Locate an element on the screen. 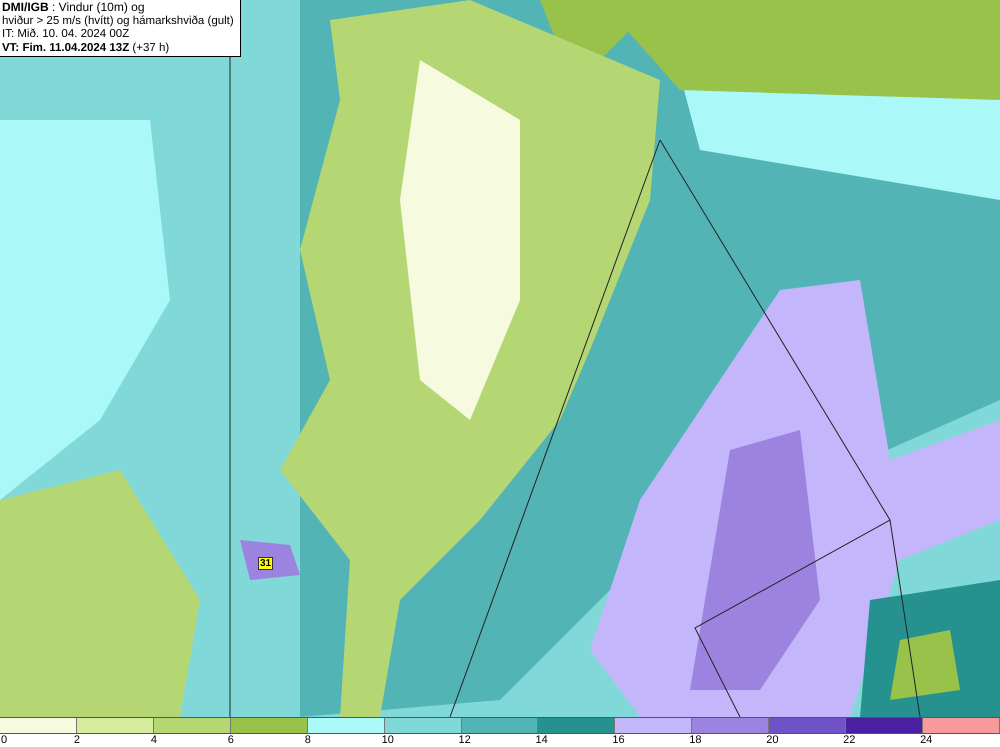 The width and height of the screenshot is (1000, 747). legend-tick-label: 2 is located at coordinates (77, 740).